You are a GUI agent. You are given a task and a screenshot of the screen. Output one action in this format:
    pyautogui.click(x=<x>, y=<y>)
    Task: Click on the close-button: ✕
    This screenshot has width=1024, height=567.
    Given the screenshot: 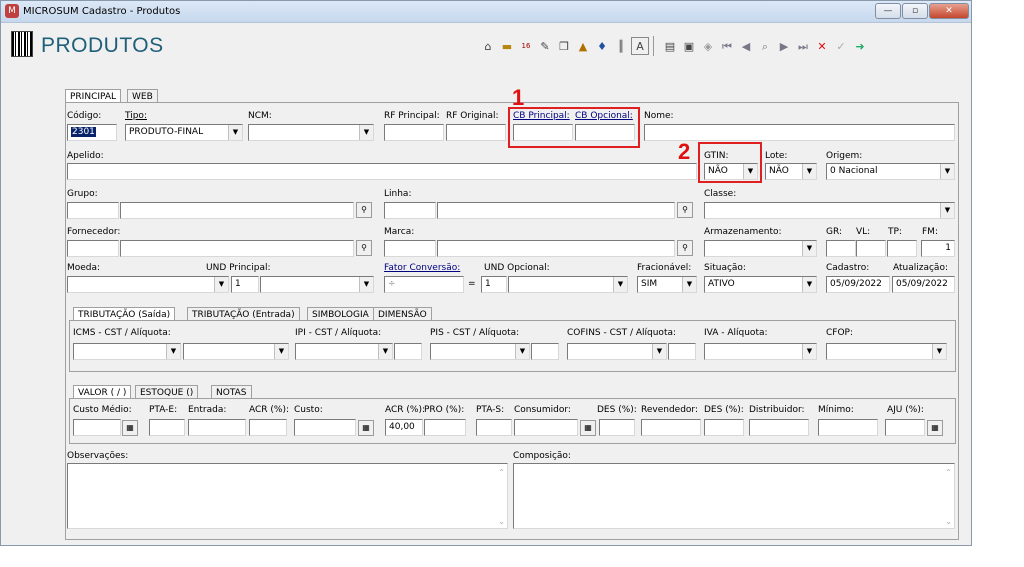 What is the action you would take?
    pyautogui.click(x=949, y=11)
    